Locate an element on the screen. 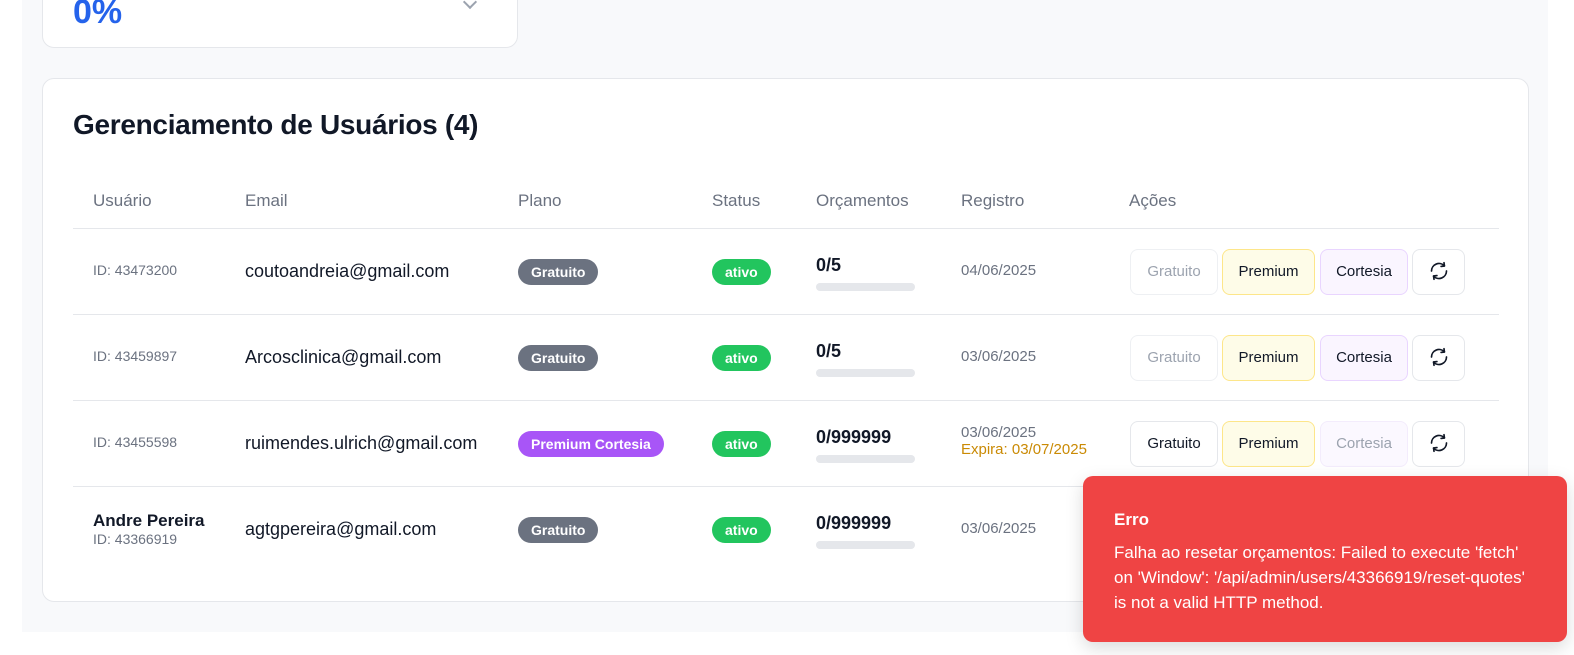 This screenshot has height=655, width=1574. user-cell: ID: 43473200 is located at coordinates (135, 270).